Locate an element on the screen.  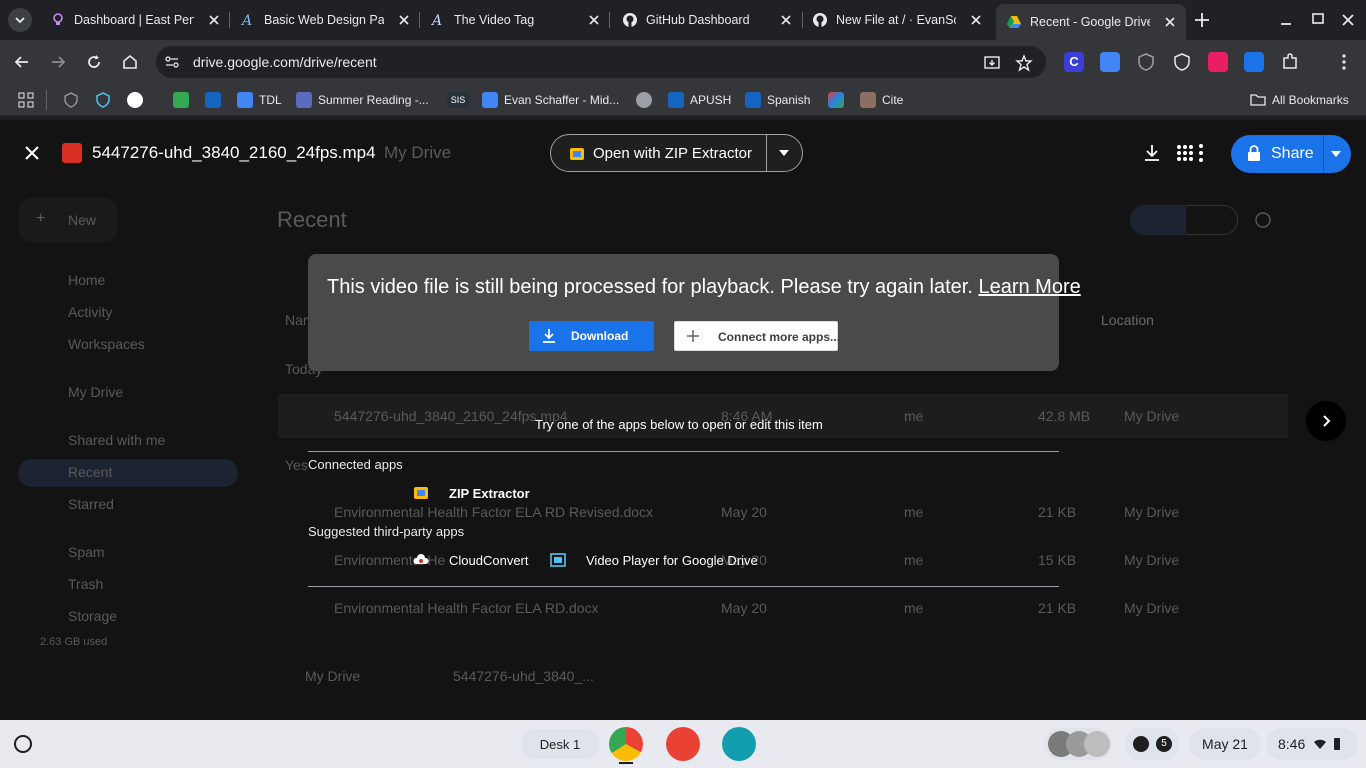
sidebar-item-workspaces: Workspaces is located at coordinates (106, 344).